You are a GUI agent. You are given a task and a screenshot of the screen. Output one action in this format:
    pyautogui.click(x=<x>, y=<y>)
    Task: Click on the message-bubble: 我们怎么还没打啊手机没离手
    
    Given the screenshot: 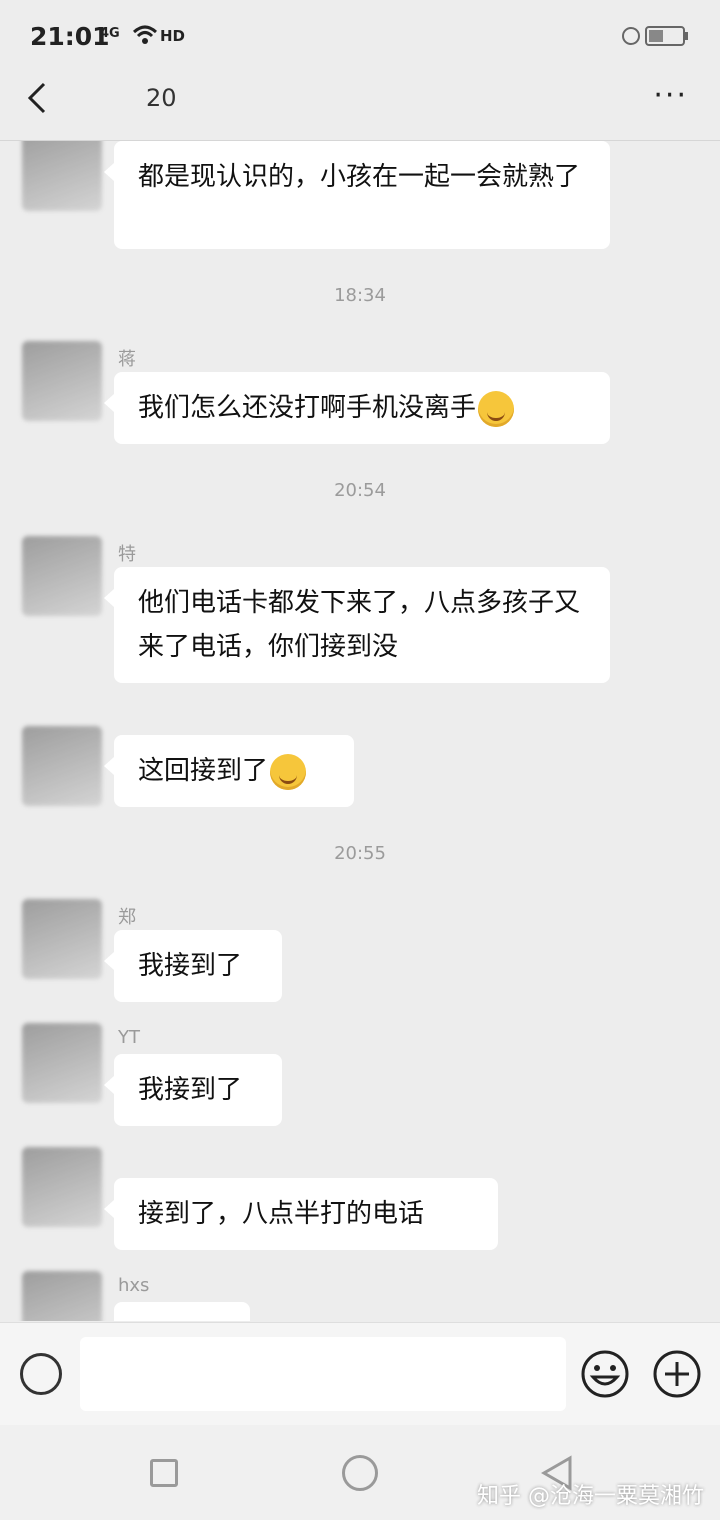 What is the action you would take?
    pyautogui.click(x=357, y=408)
    